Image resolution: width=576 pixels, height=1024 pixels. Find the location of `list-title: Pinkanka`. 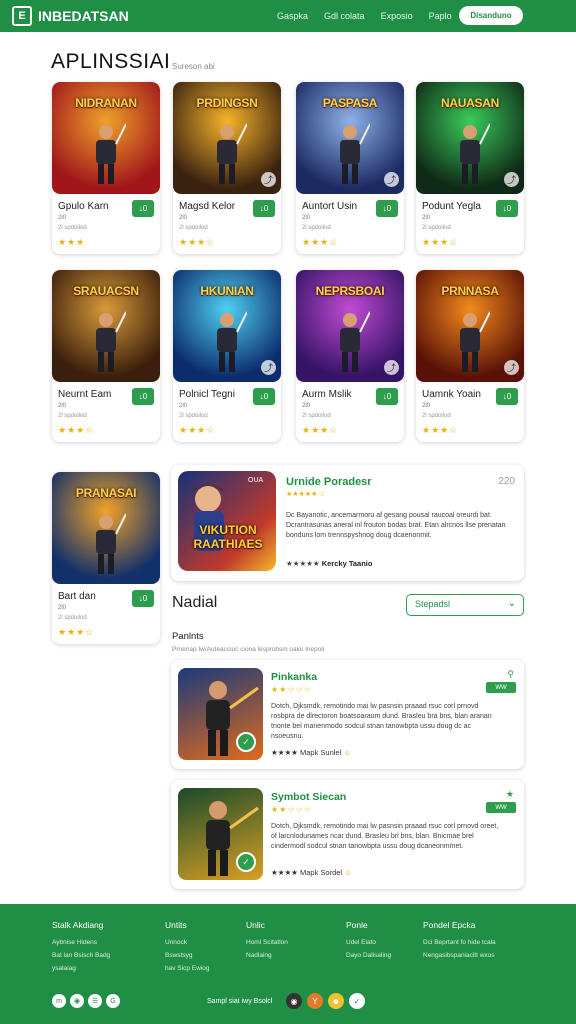

list-title: Pinkanka is located at coordinates (294, 677).